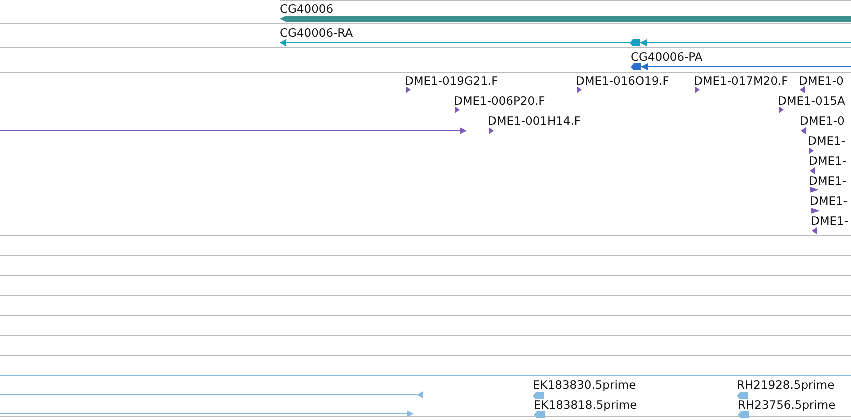 The height and width of the screenshot is (420, 851). I want to click on feature-label: DME1-006P20.F, so click(500, 101).